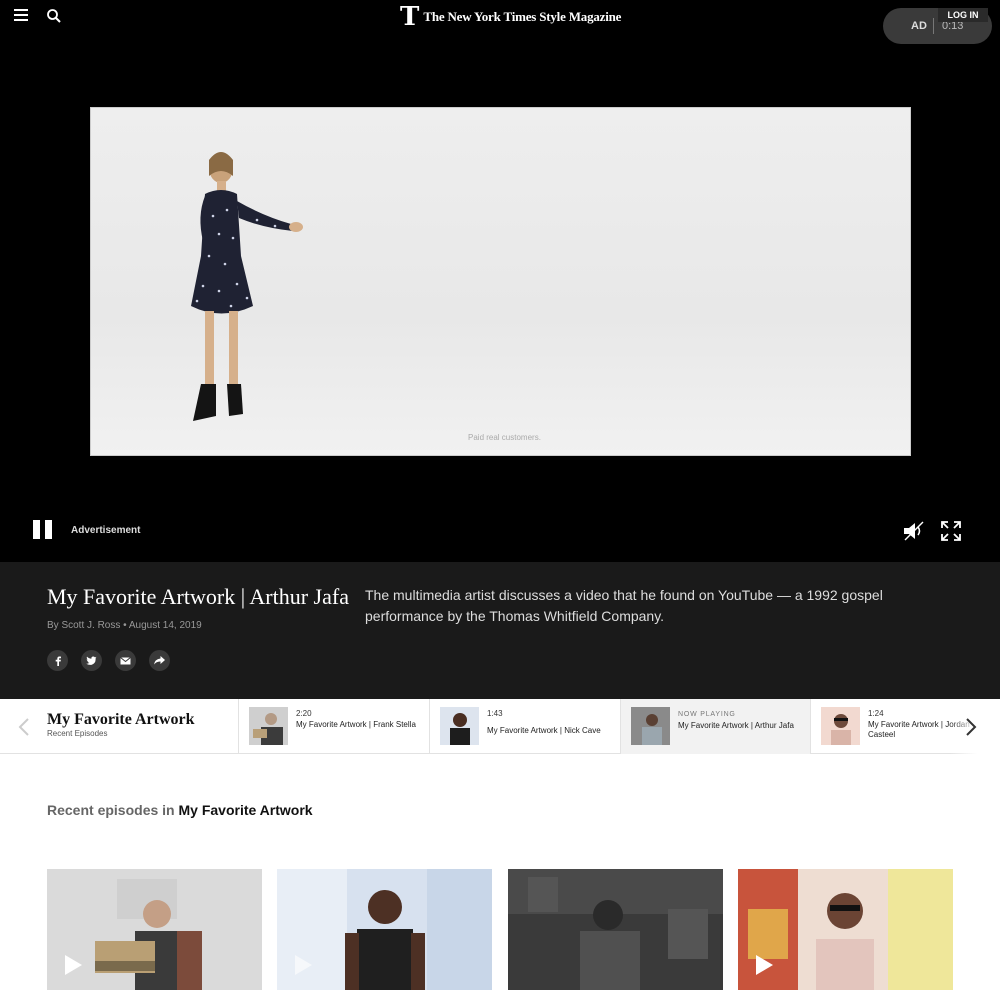 The width and height of the screenshot is (1000, 1000). Describe the element at coordinates (247, 286) in the screenshot. I see `ad-video-figure` at that location.